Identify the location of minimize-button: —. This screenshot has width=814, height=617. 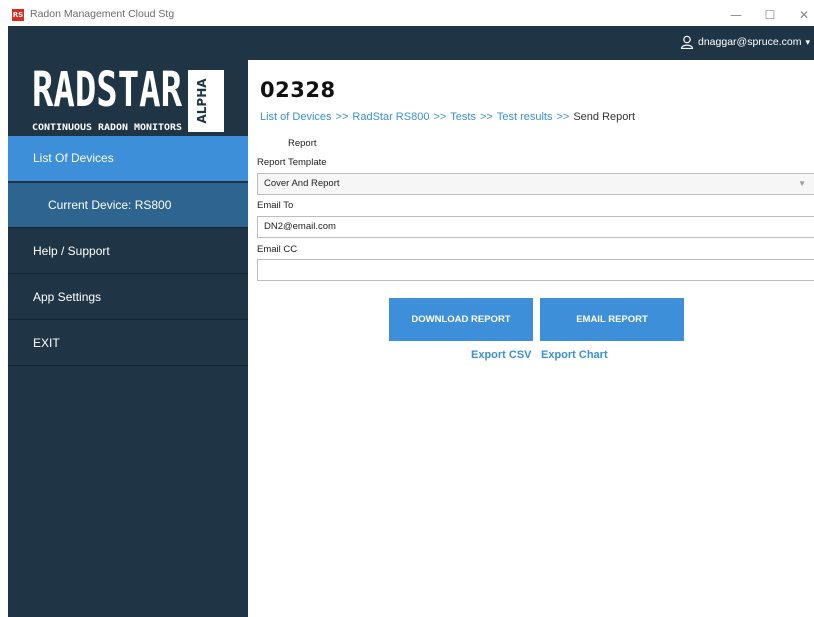
(736, 15).